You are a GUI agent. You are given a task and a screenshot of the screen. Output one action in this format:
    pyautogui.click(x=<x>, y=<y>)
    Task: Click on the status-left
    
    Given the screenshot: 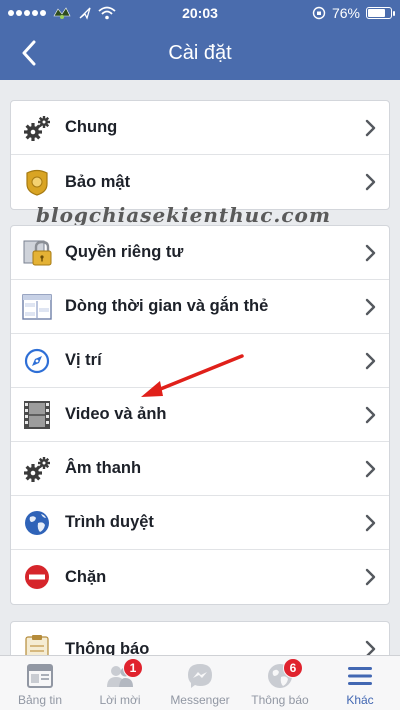 What is the action you would take?
    pyautogui.click(x=62, y=13)
    